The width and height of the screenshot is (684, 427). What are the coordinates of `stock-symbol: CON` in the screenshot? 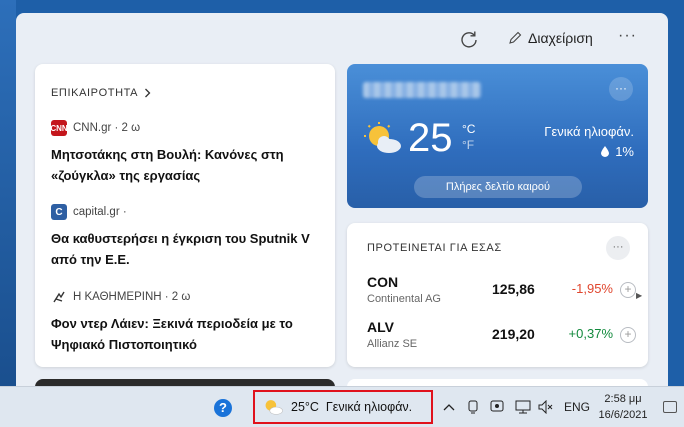 It's located at (383, 282).